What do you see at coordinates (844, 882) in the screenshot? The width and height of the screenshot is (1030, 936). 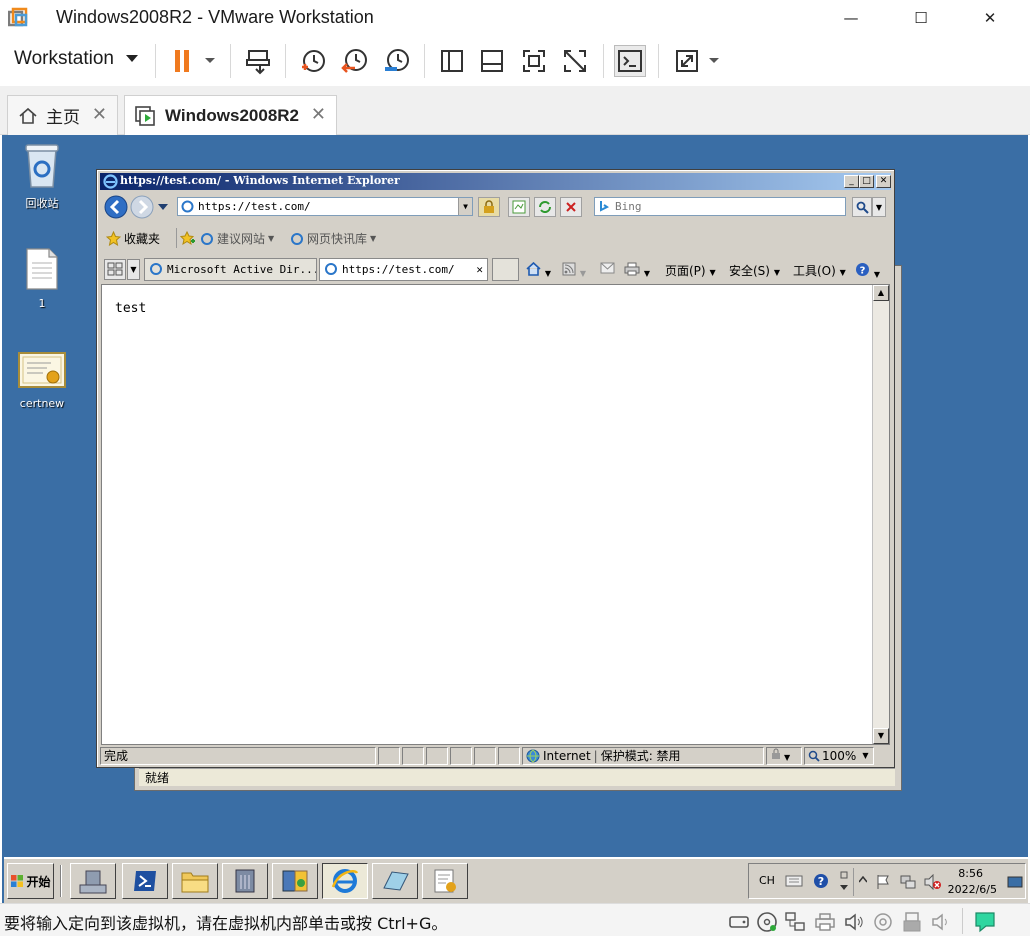 I see `ime-options-icon` at bounding box center [844, 882].